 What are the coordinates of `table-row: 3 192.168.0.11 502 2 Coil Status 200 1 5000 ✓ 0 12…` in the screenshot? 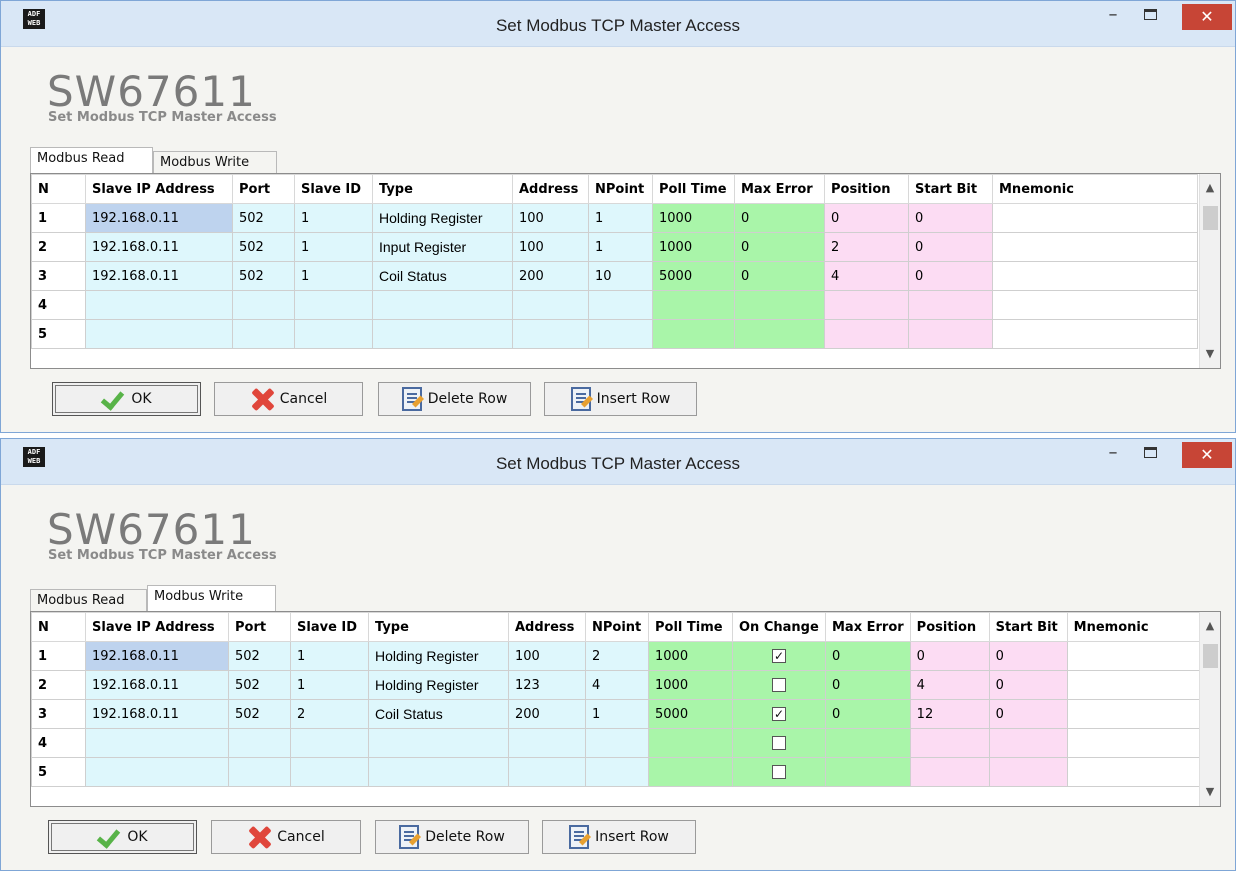 It's located at (616, 714).